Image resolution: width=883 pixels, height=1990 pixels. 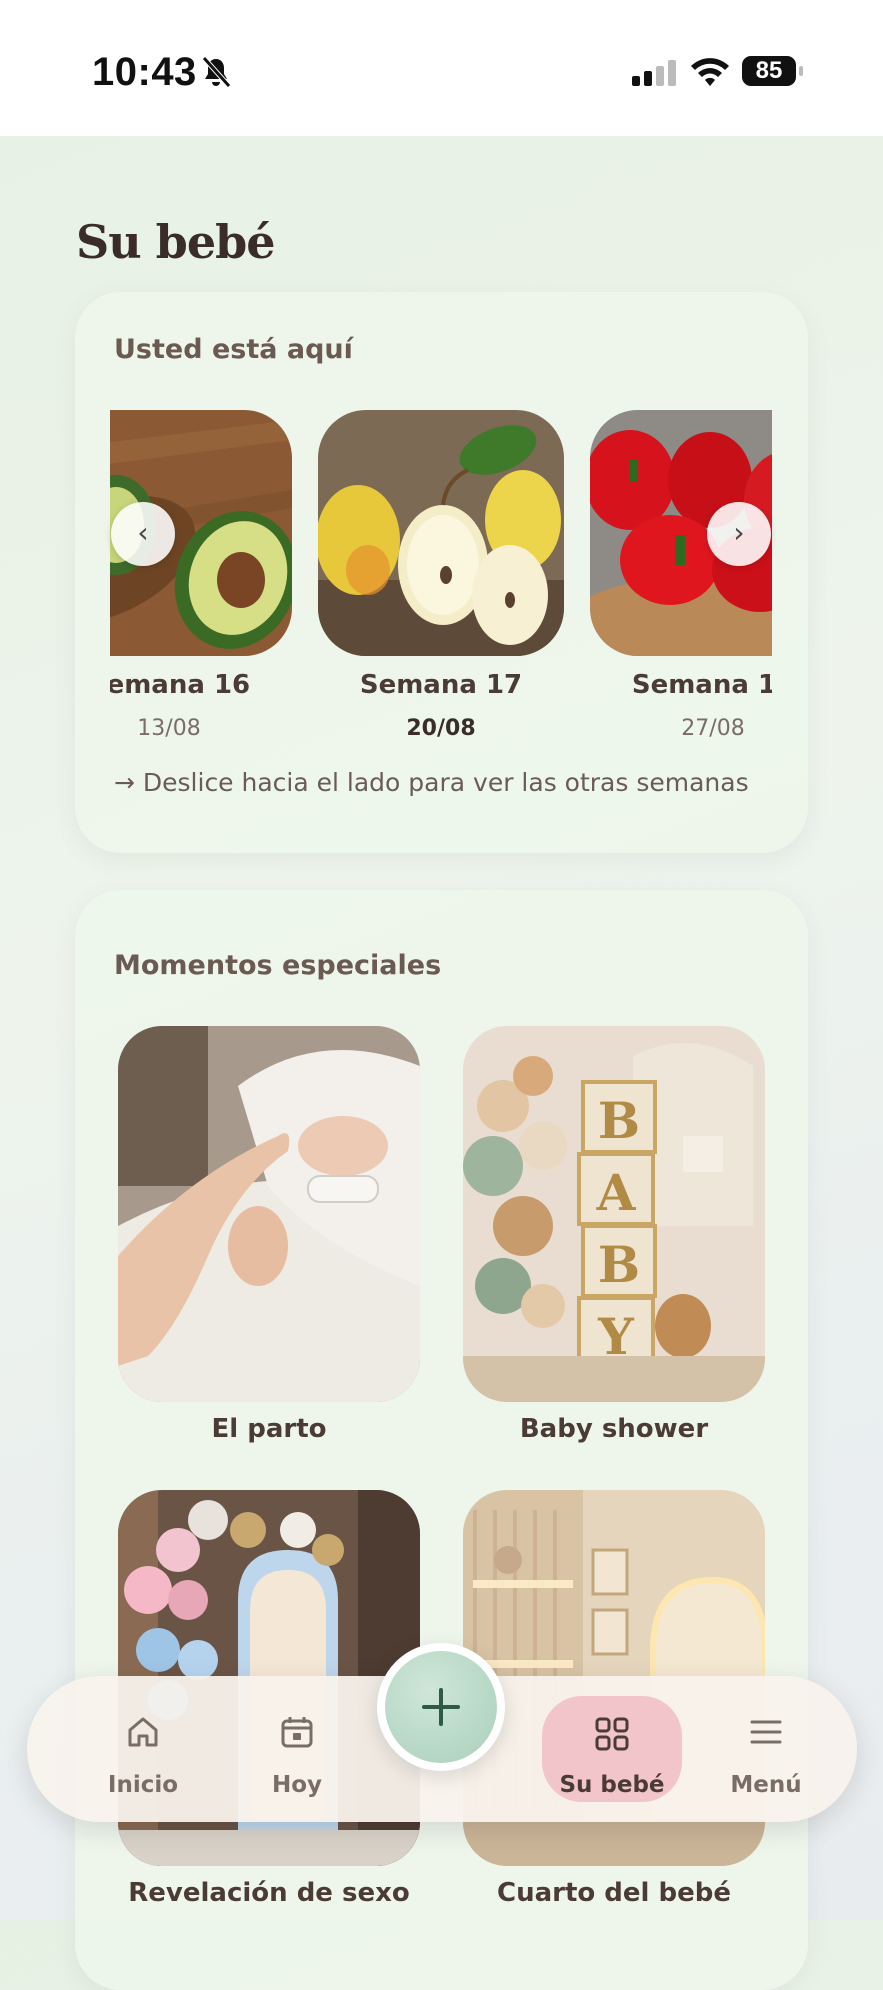 I want to click on cellular-signal-icon, so click(x=654, y=73).